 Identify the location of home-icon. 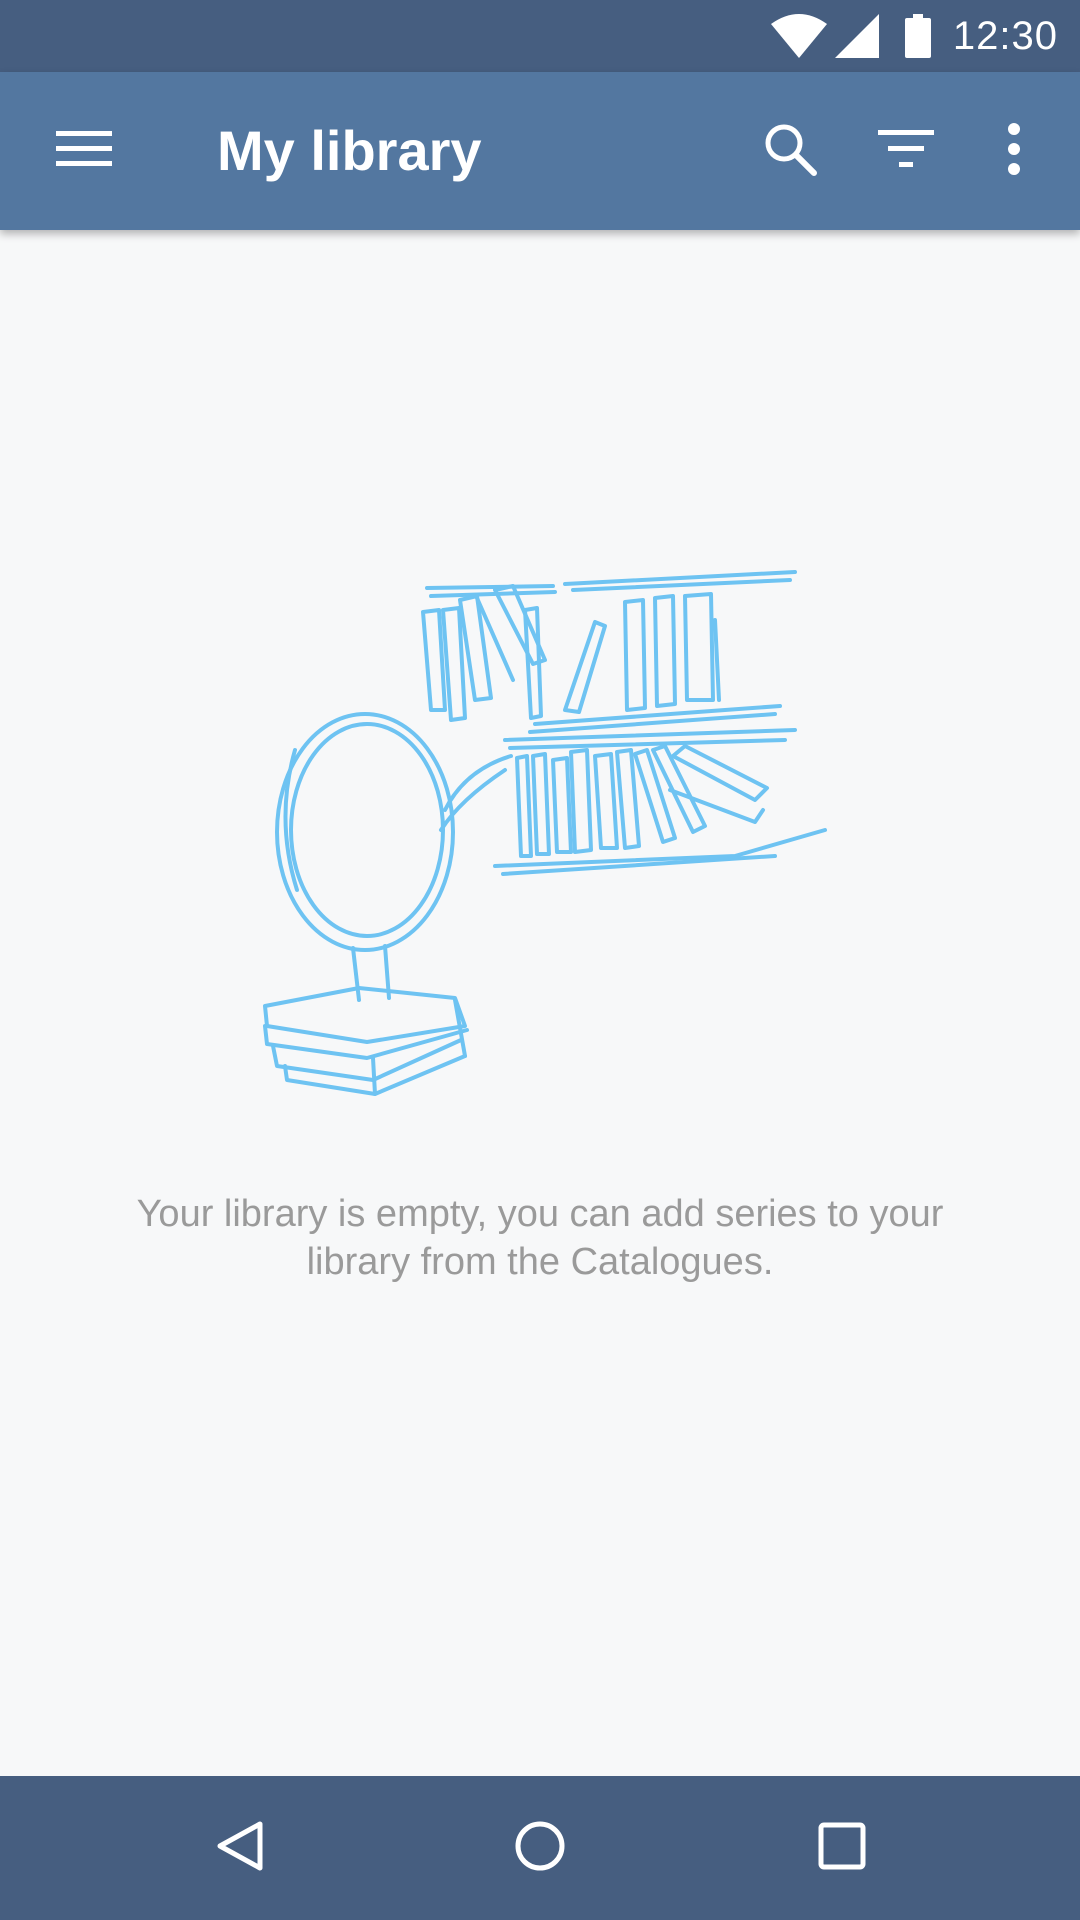
(540, 1848).